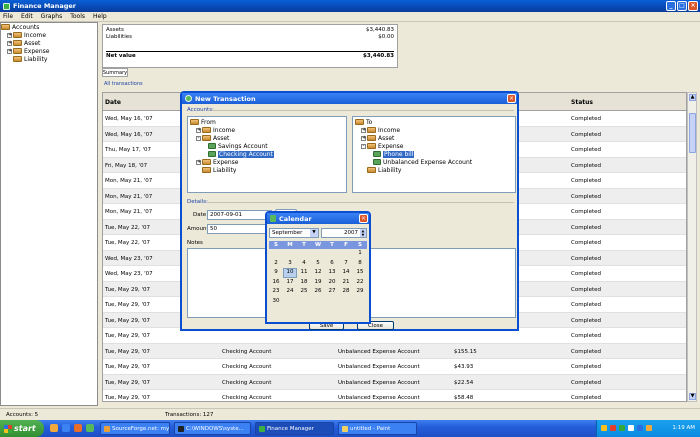  I want to click on calendar-day: 11, so click(304, 273).